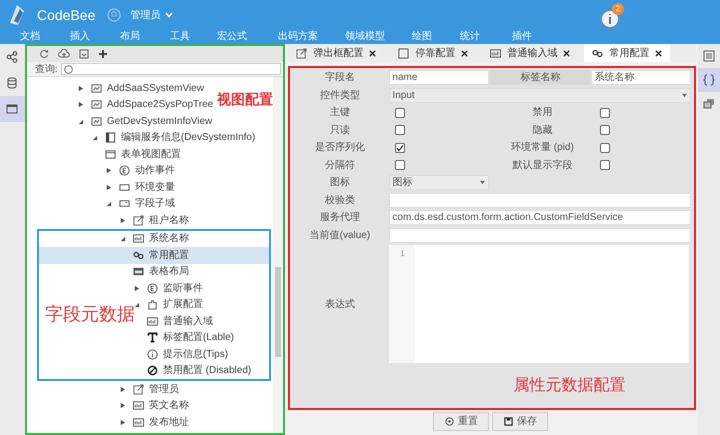 The width and height of the screenshot is (720, 435). What do you see at coordinates (278, 255) in the screenshot?
I see `scrollbar-track` at bounding box center [278, 255].